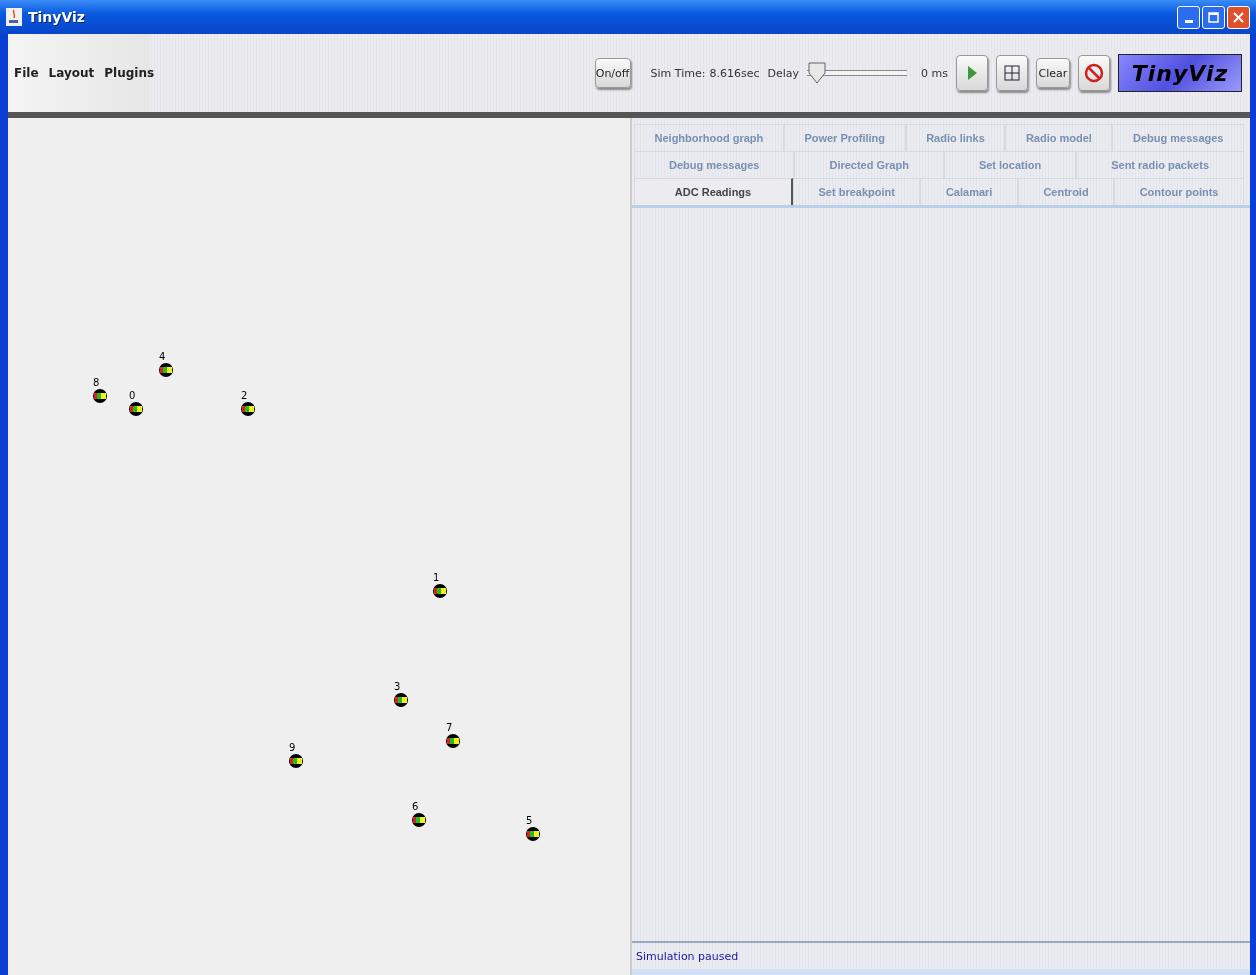  Describe the element at coordinates (71, 73) in the screenshot. I see `menu-item: Layout` at that location.